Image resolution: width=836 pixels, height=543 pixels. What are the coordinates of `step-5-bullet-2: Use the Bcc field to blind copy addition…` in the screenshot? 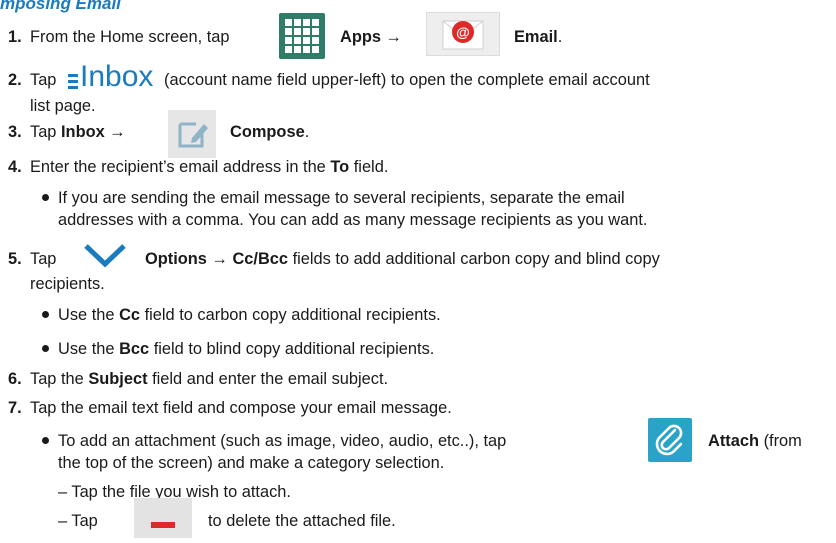 It's located at (238, 349).